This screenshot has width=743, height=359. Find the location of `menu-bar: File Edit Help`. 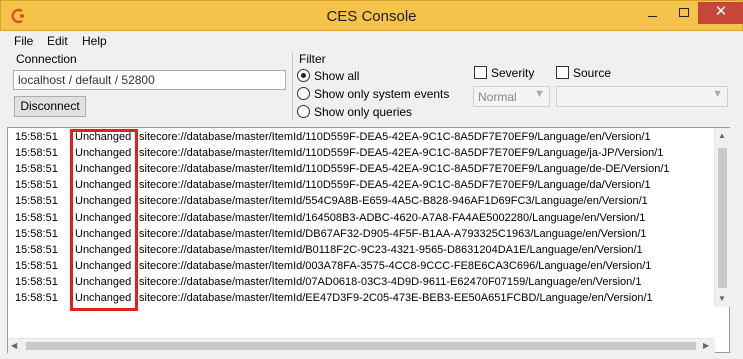

menu-bar: File Edit Help is located at coordinates (371, 41).